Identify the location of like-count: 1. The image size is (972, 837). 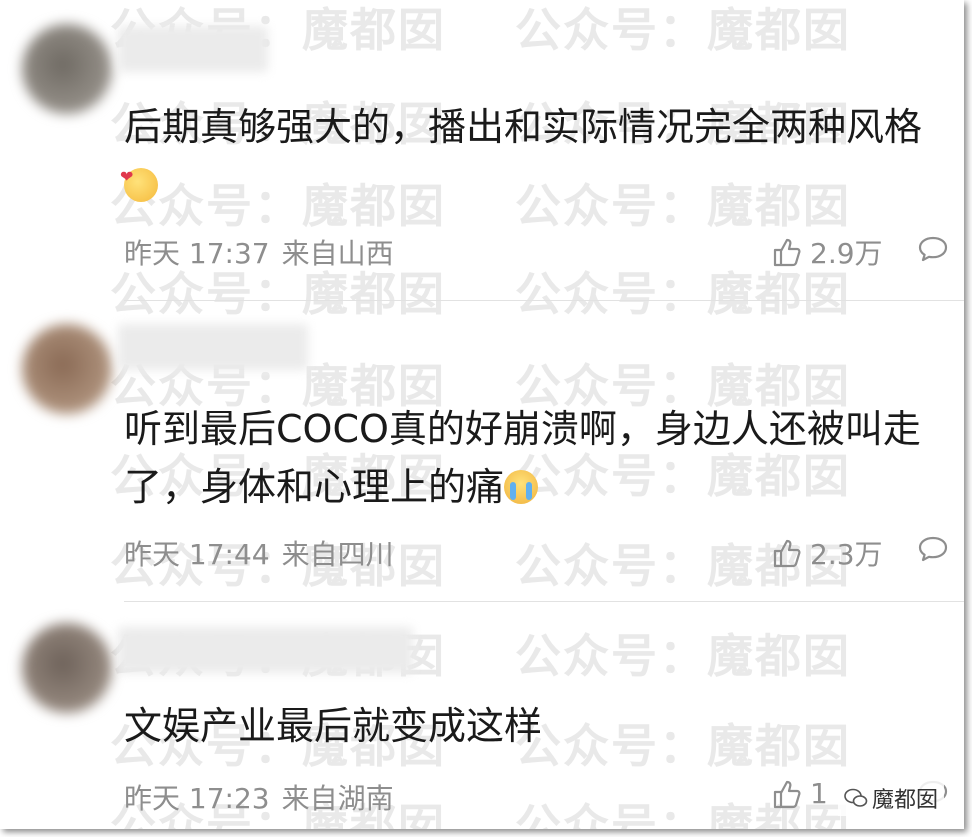
(819, 793).